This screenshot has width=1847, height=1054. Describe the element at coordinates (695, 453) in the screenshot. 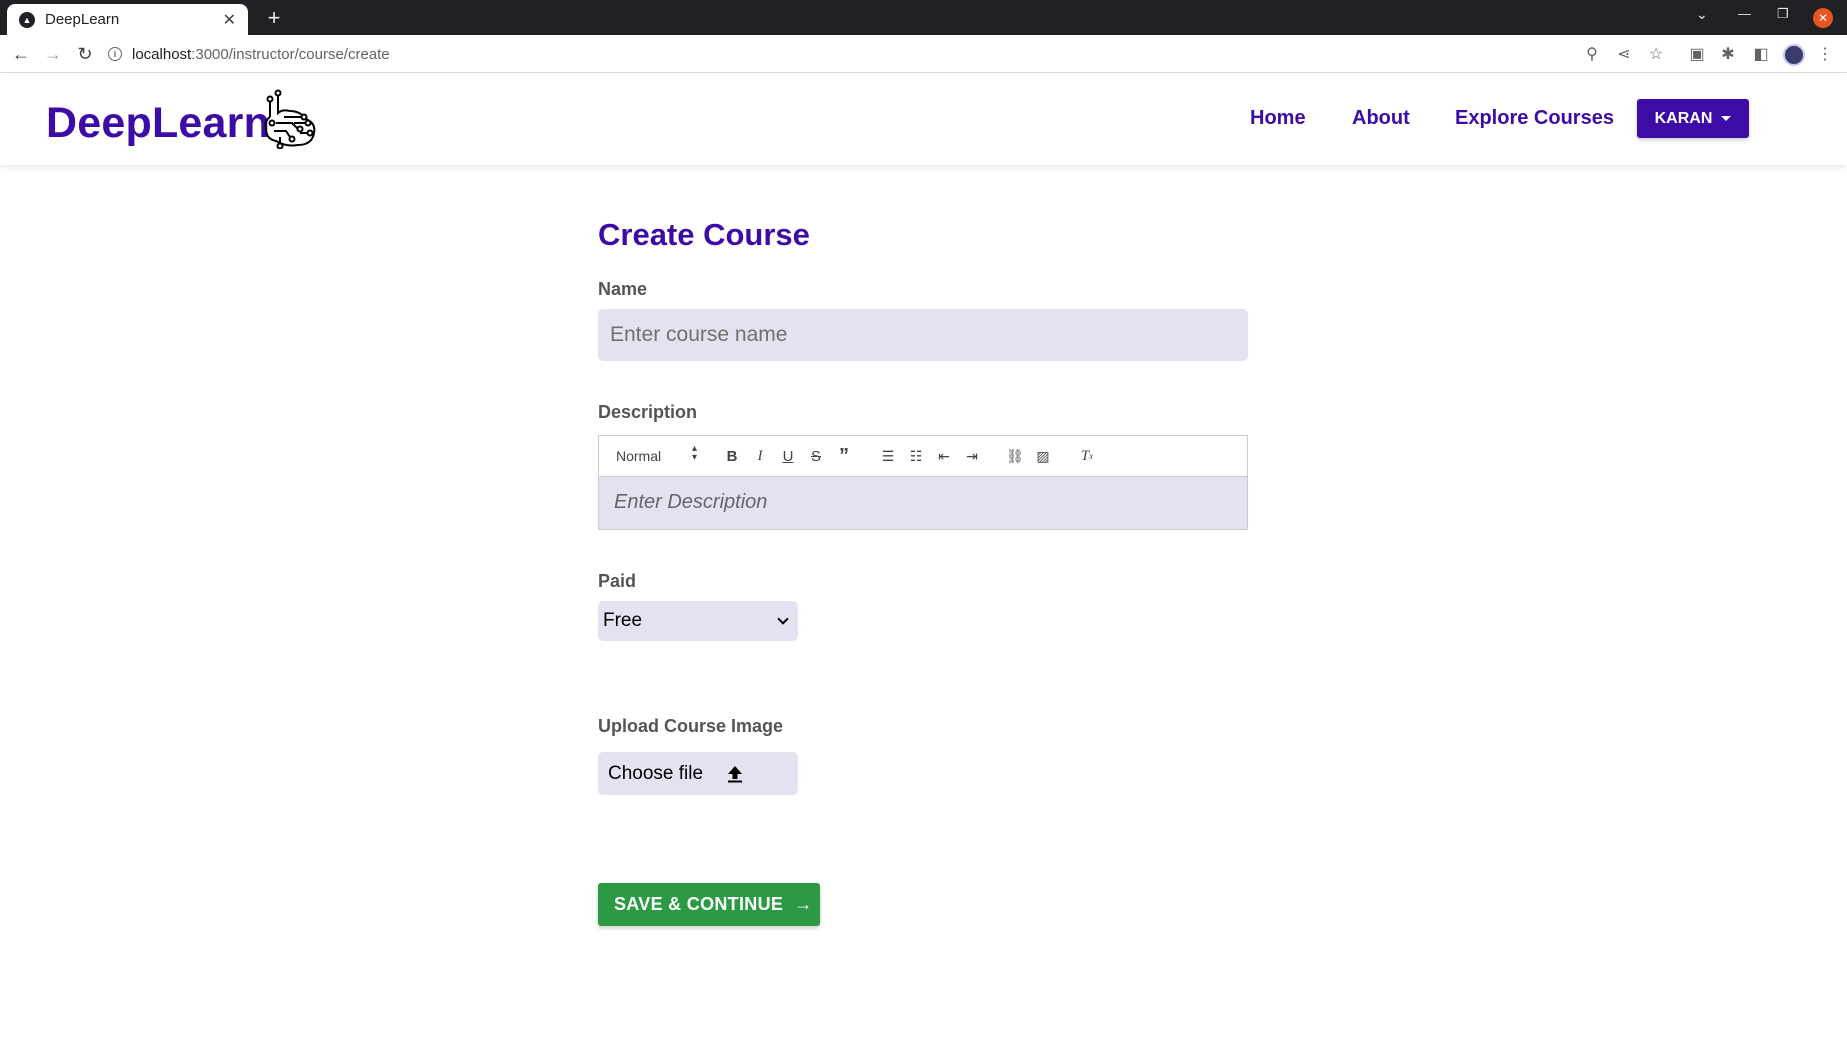

I see `heading-select-arrows-icon: ▴ ▾` at that location.